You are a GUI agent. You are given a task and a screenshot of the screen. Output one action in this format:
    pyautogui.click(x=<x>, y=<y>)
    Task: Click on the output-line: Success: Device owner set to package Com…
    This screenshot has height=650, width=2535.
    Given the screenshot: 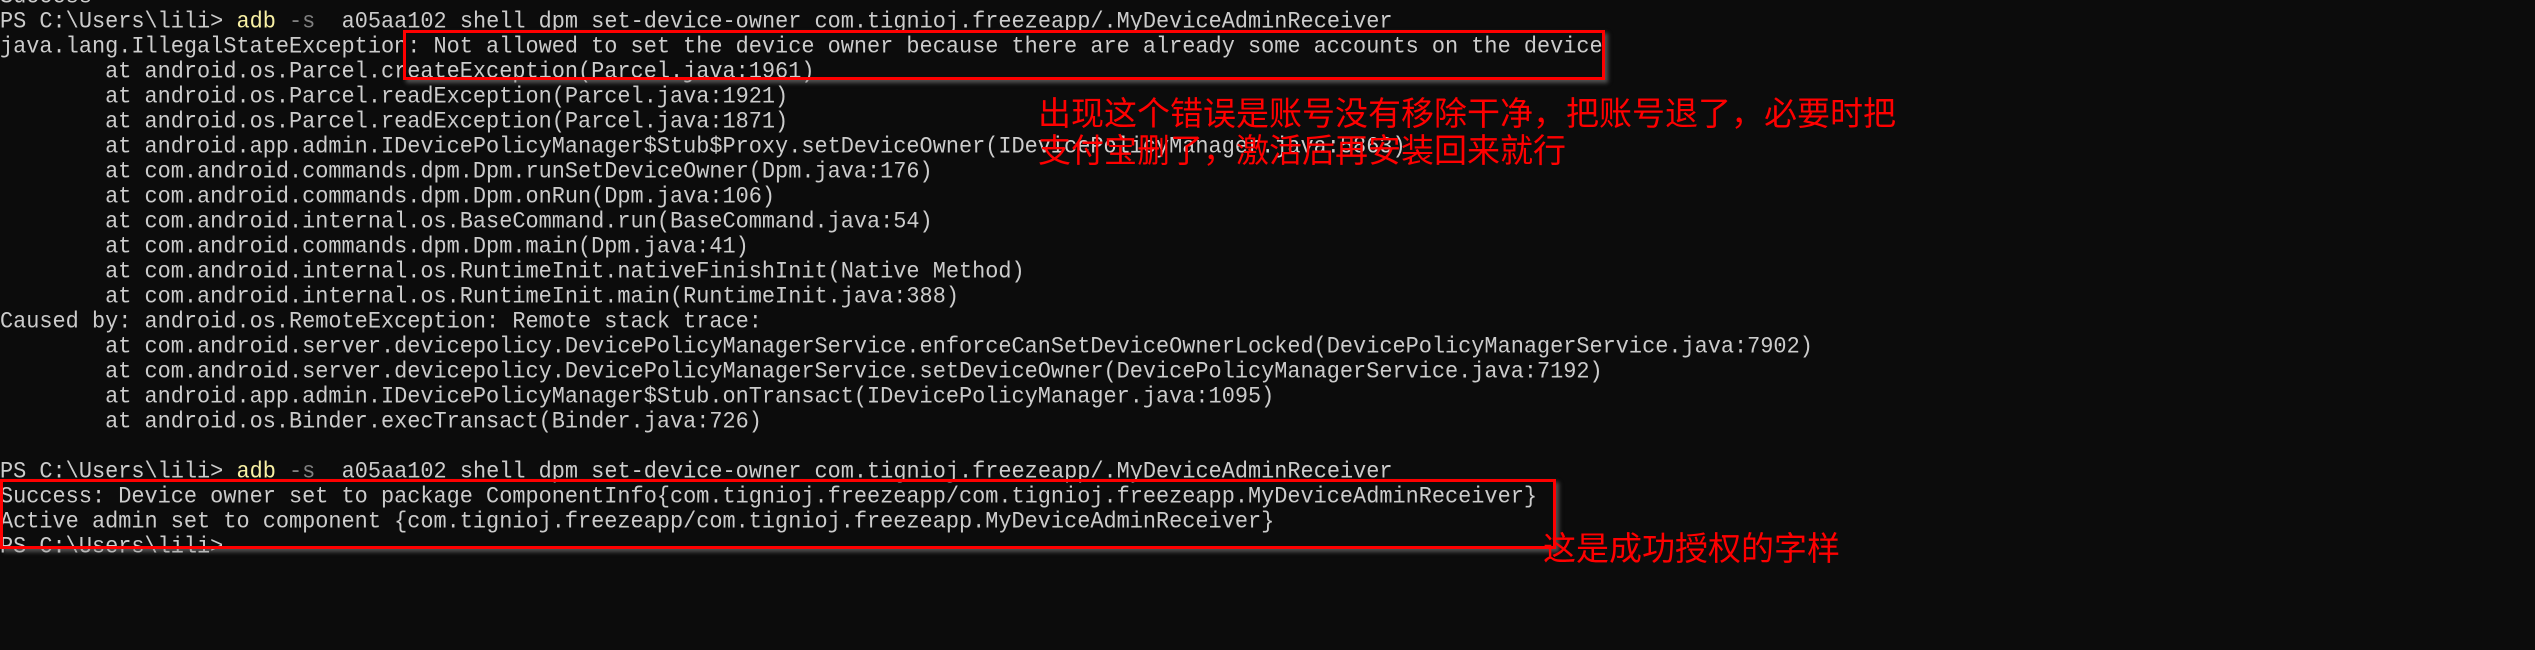 What is the action you would take?
    pyautogui.click(x=906, y=496)
    